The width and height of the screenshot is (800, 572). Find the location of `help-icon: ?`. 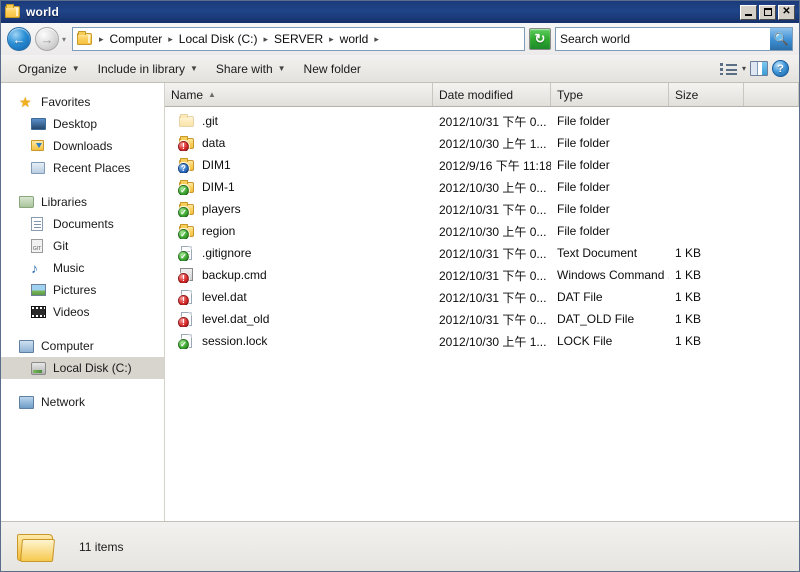

help-icon: ? is located at coordinates (780, 68).